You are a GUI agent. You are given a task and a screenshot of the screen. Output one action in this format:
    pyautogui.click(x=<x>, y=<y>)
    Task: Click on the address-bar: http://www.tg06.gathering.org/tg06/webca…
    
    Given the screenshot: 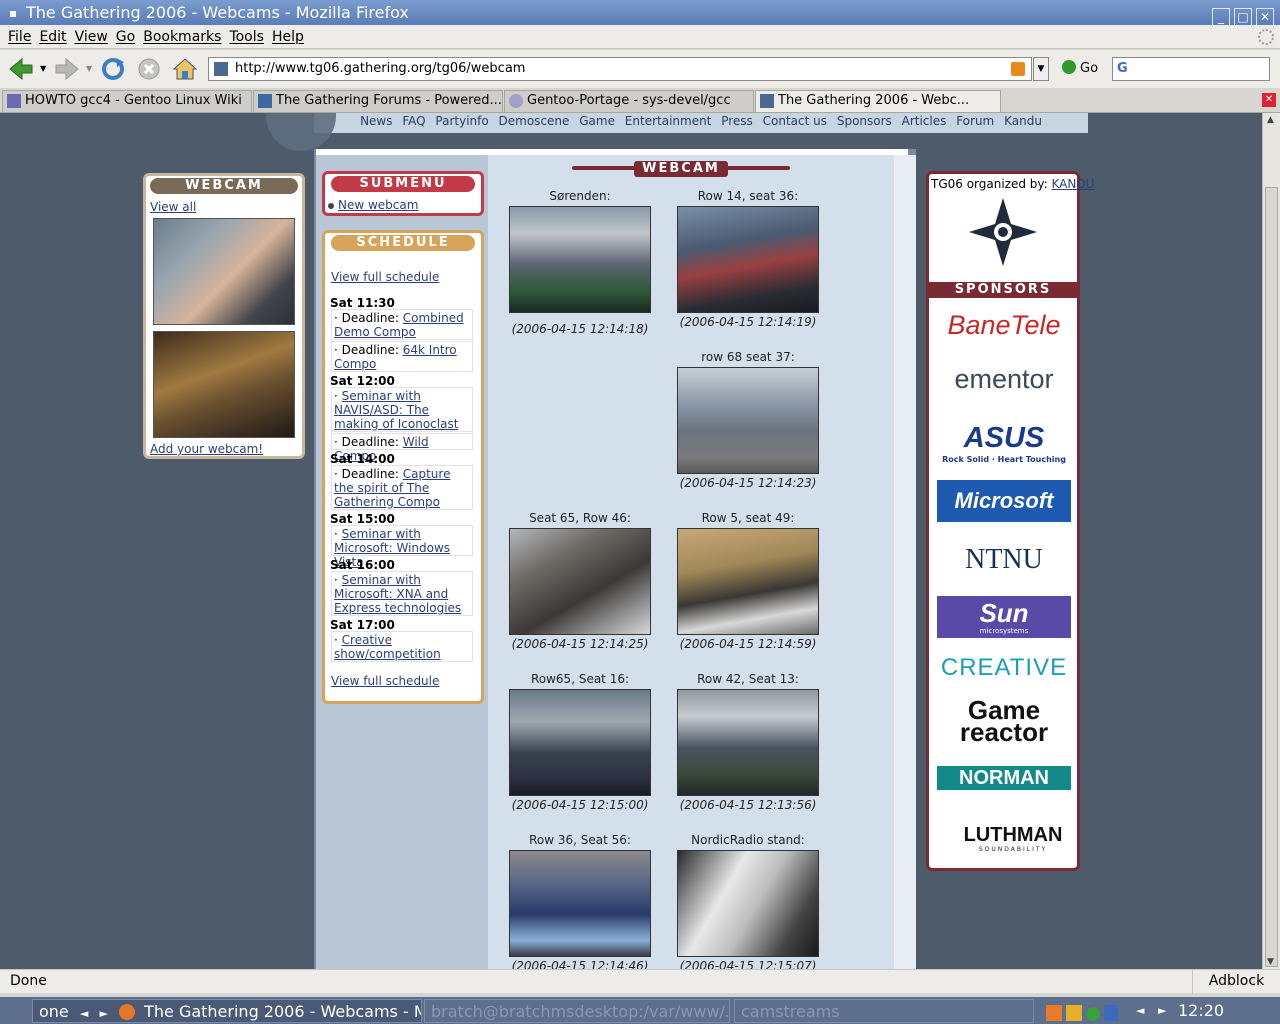 What is the action you would take?
    pyautogui.click(x=620, y=69)
    